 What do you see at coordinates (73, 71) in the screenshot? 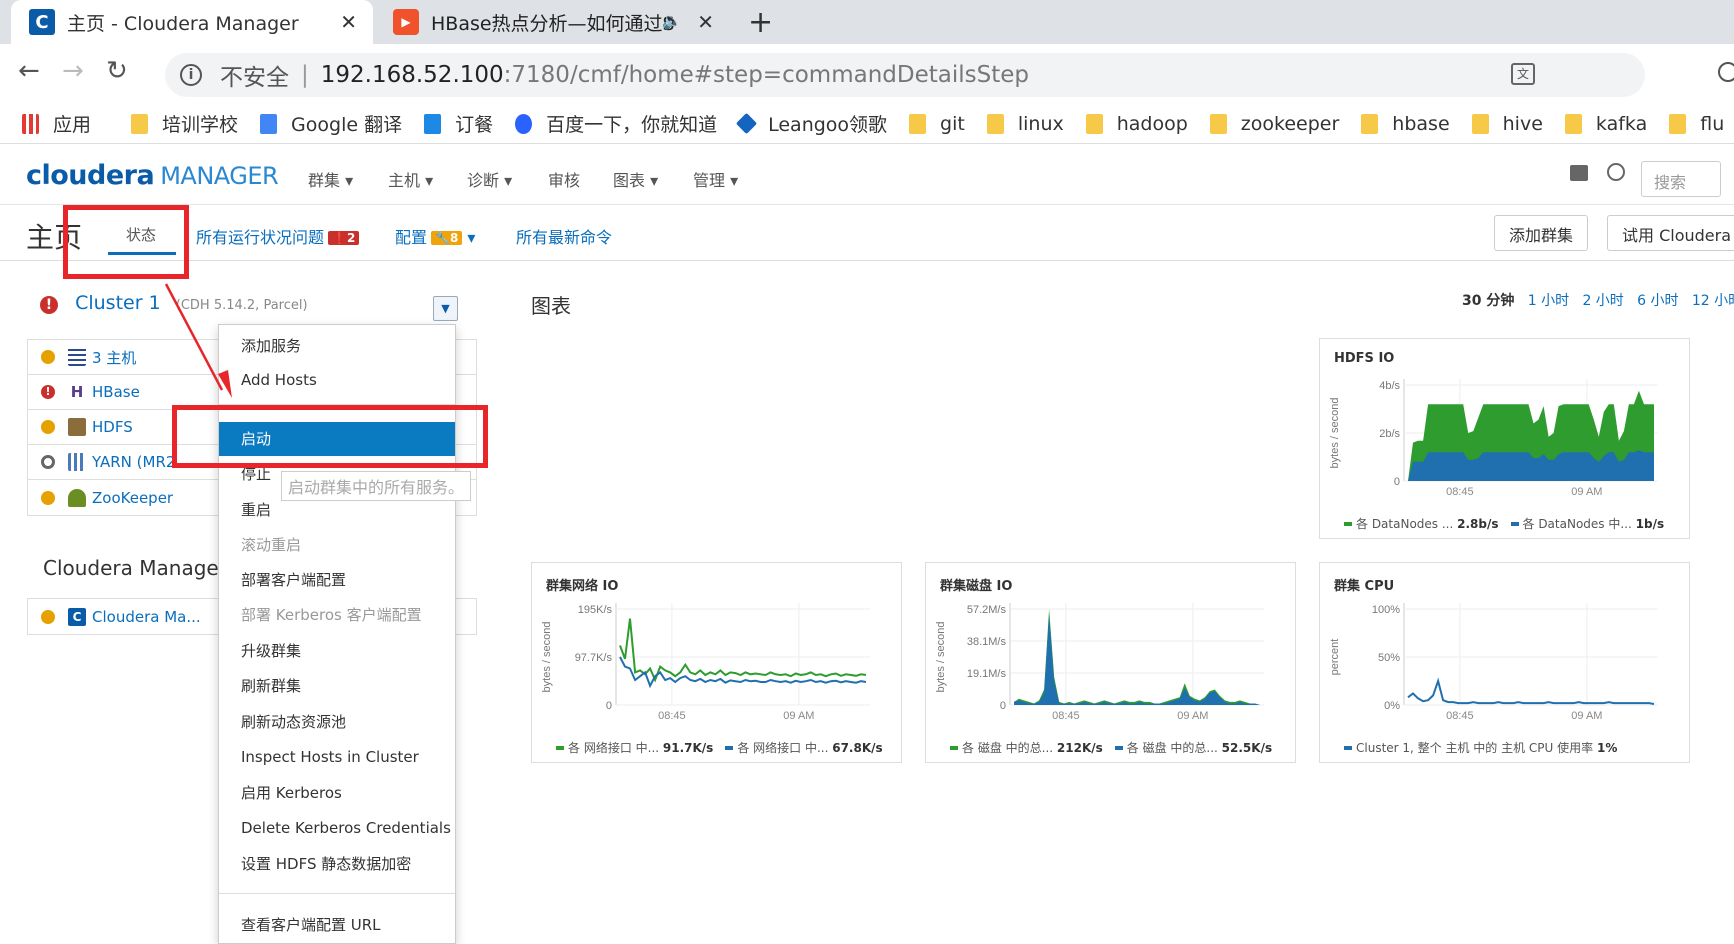
I see `forward-icon: →` at bounding box center [73, 71].